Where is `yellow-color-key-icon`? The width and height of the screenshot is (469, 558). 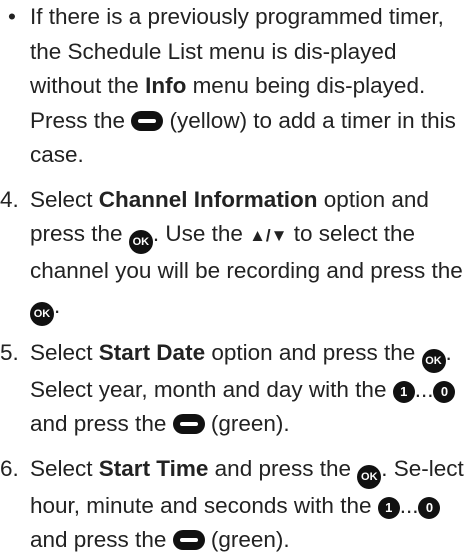
yellow-color-key-icon is located at coordinates (147, 120).